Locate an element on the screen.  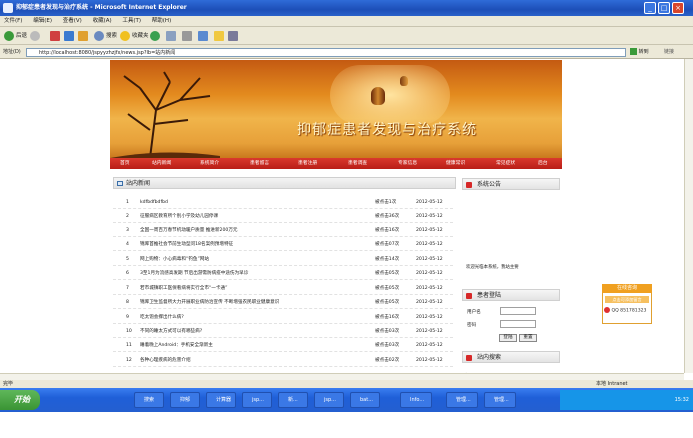
nav-home: 首页 is located at coordinates (125, 163).